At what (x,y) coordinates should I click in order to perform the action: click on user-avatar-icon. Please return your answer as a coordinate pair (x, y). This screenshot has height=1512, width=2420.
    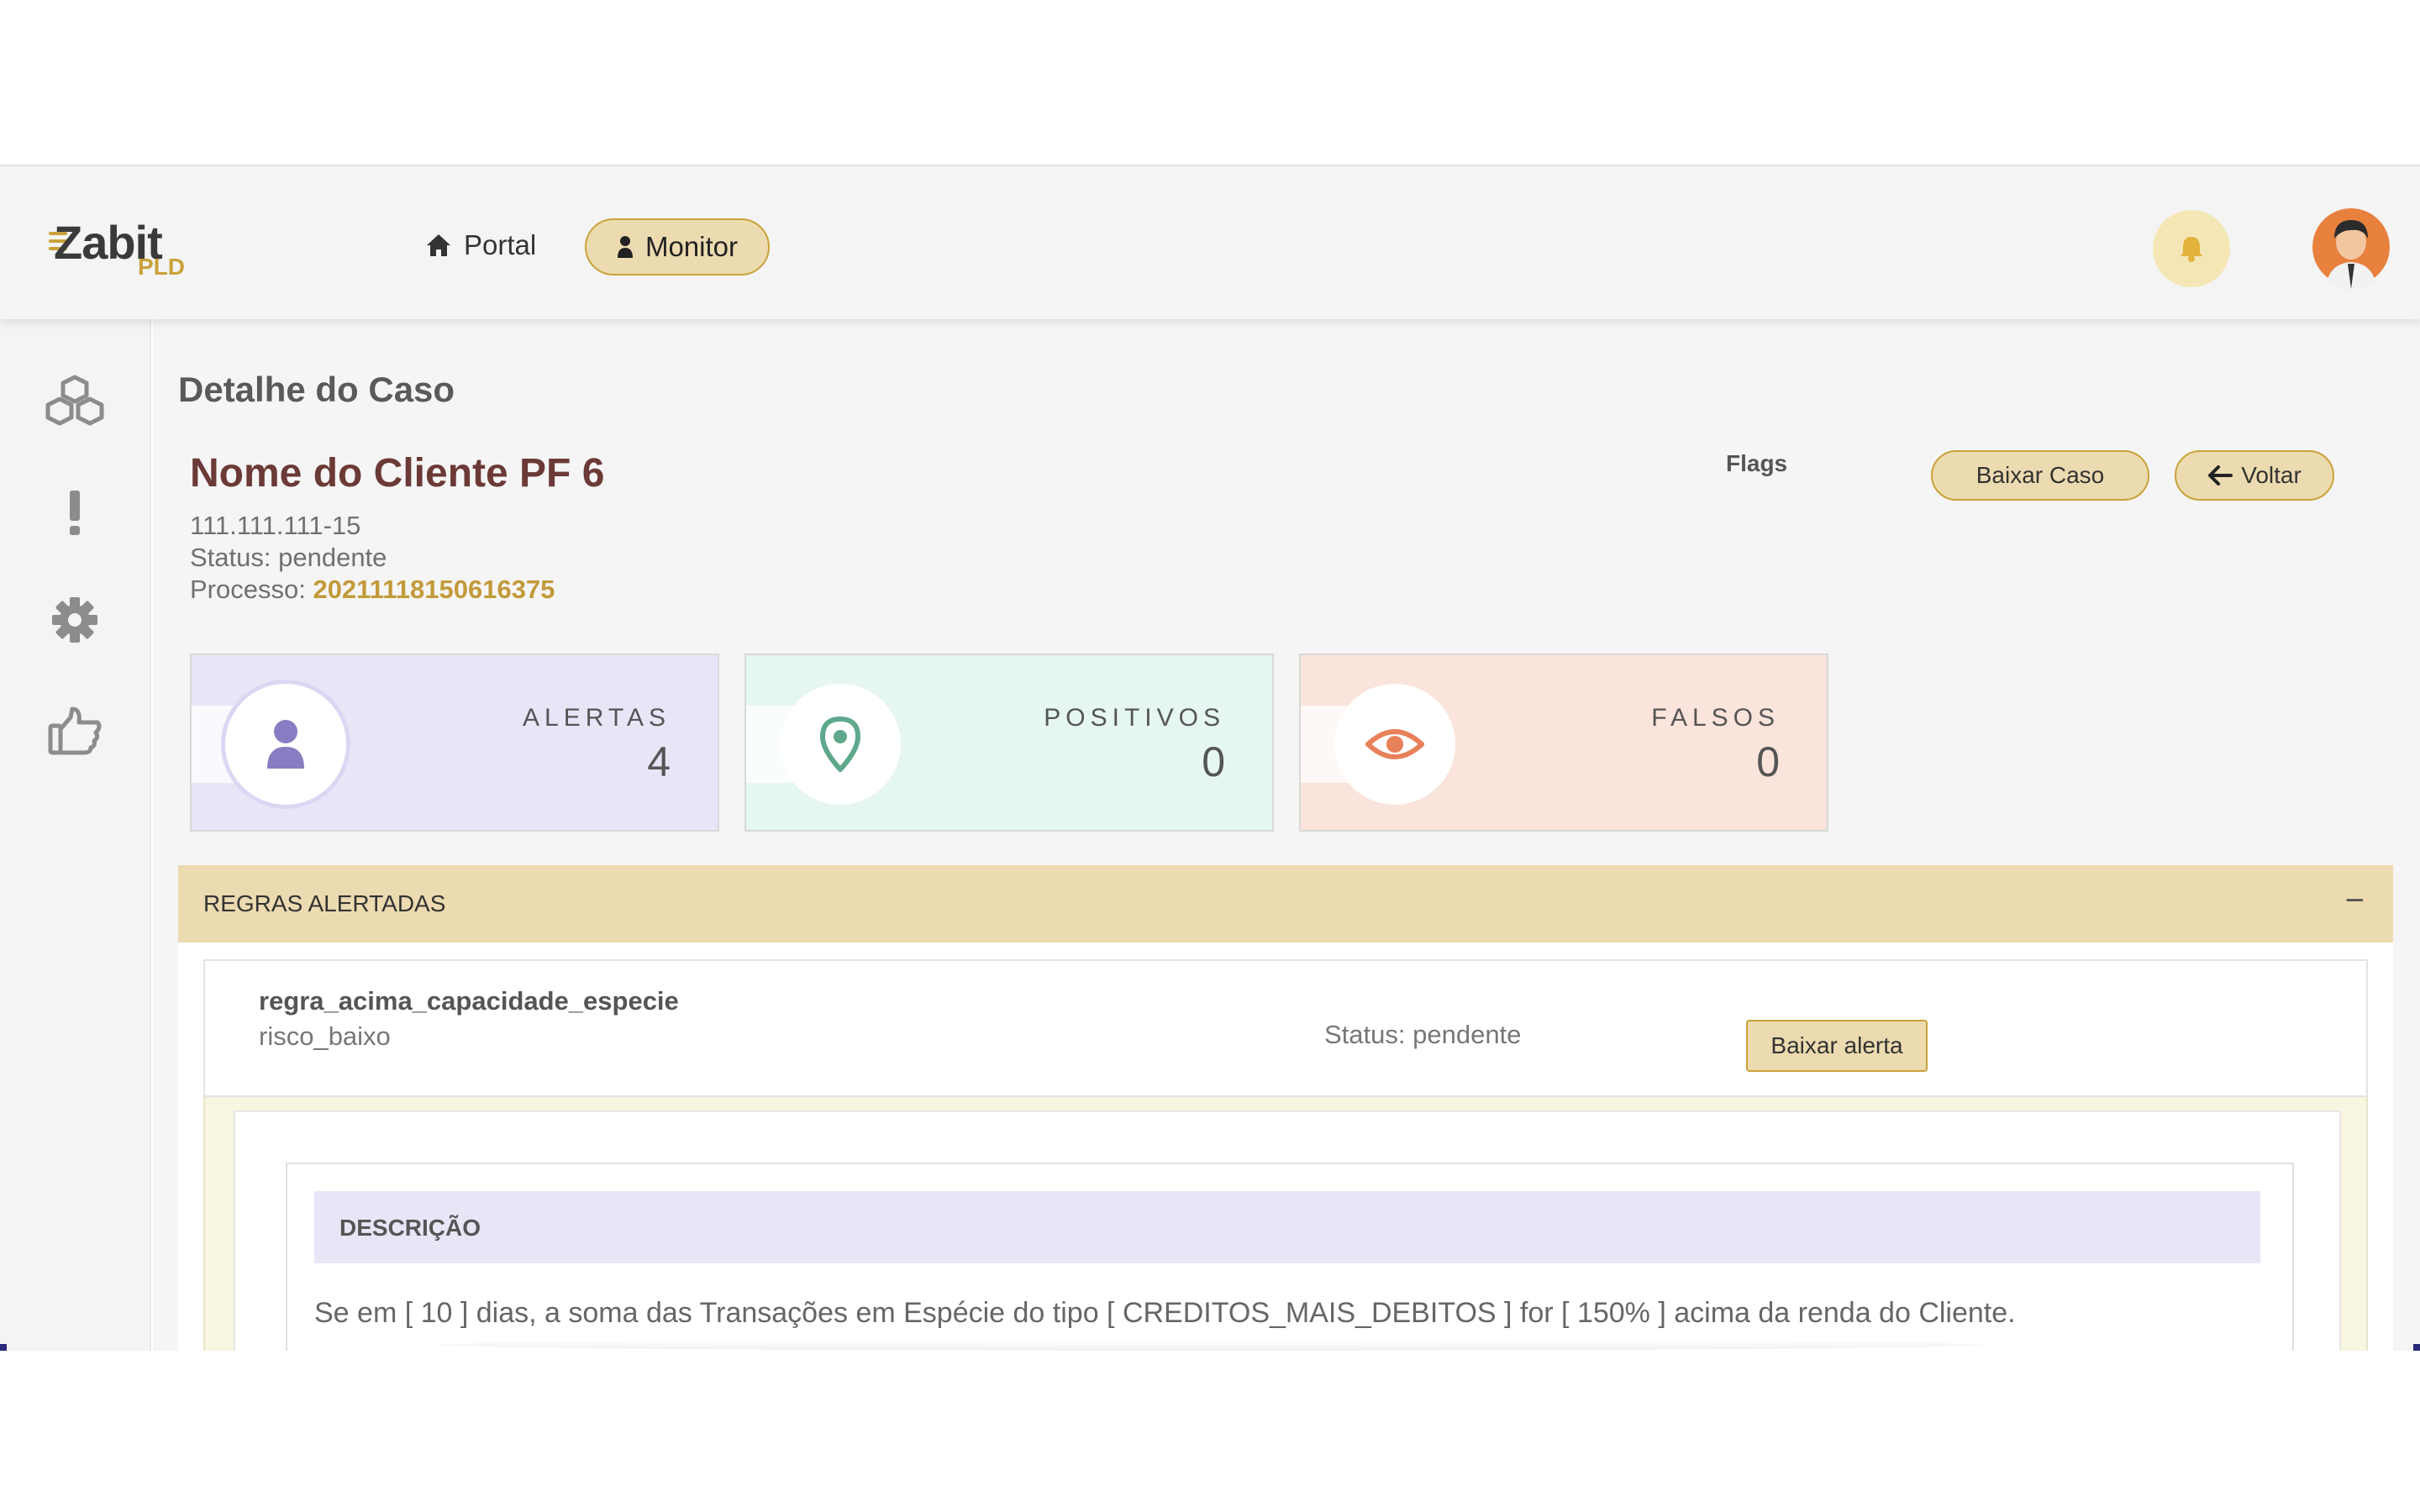
    Looking at the image, I should click on (2351, 248).